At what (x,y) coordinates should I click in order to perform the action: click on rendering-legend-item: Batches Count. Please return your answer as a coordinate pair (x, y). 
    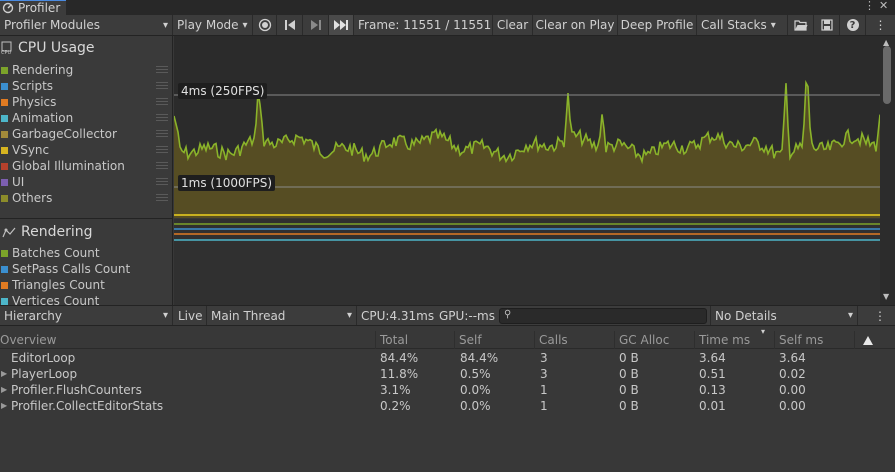
    Looking at the image, I should click on (86, 253).